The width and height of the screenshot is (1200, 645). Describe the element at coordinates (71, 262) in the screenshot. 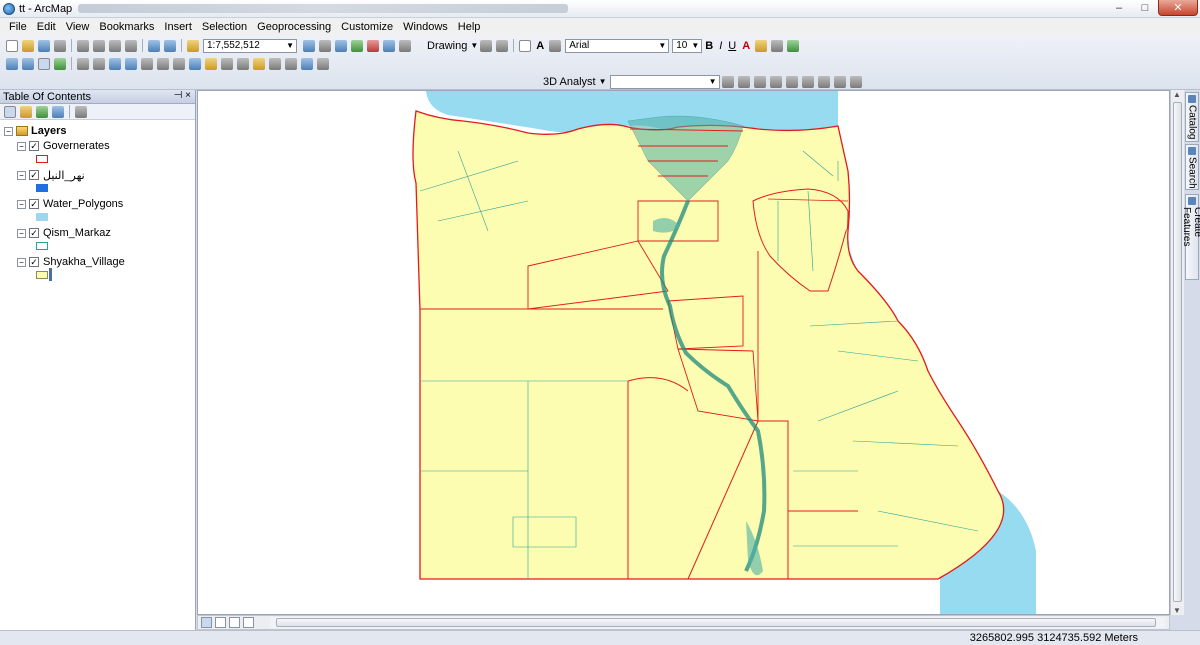

I see `layer-shyakha-village: − ✓ Shyakha_Village` at that location.